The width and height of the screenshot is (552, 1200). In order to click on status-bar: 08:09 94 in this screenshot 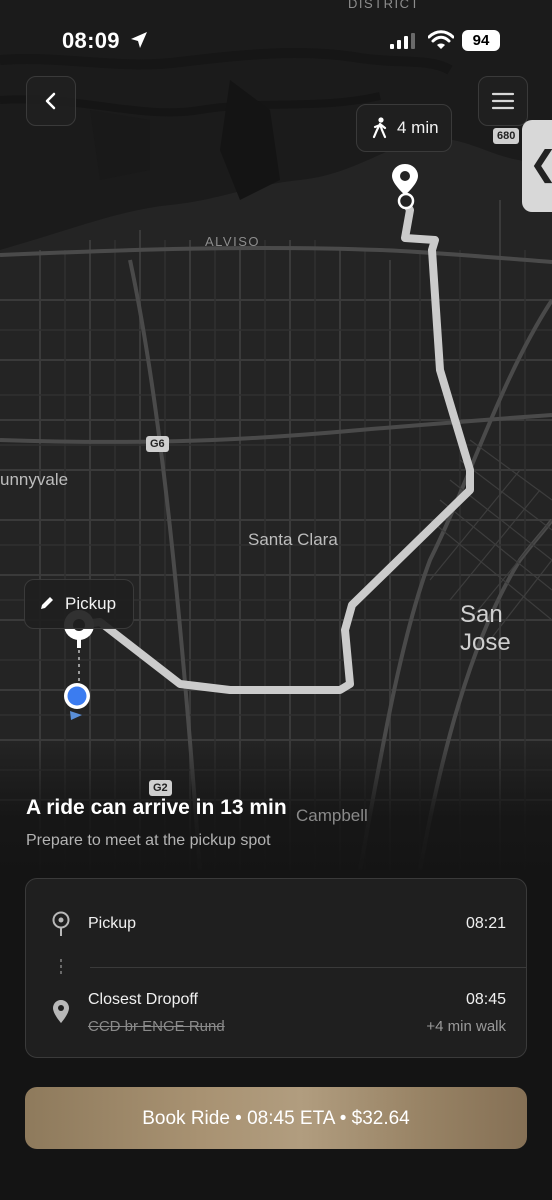, I will do `click(276, 40)`.